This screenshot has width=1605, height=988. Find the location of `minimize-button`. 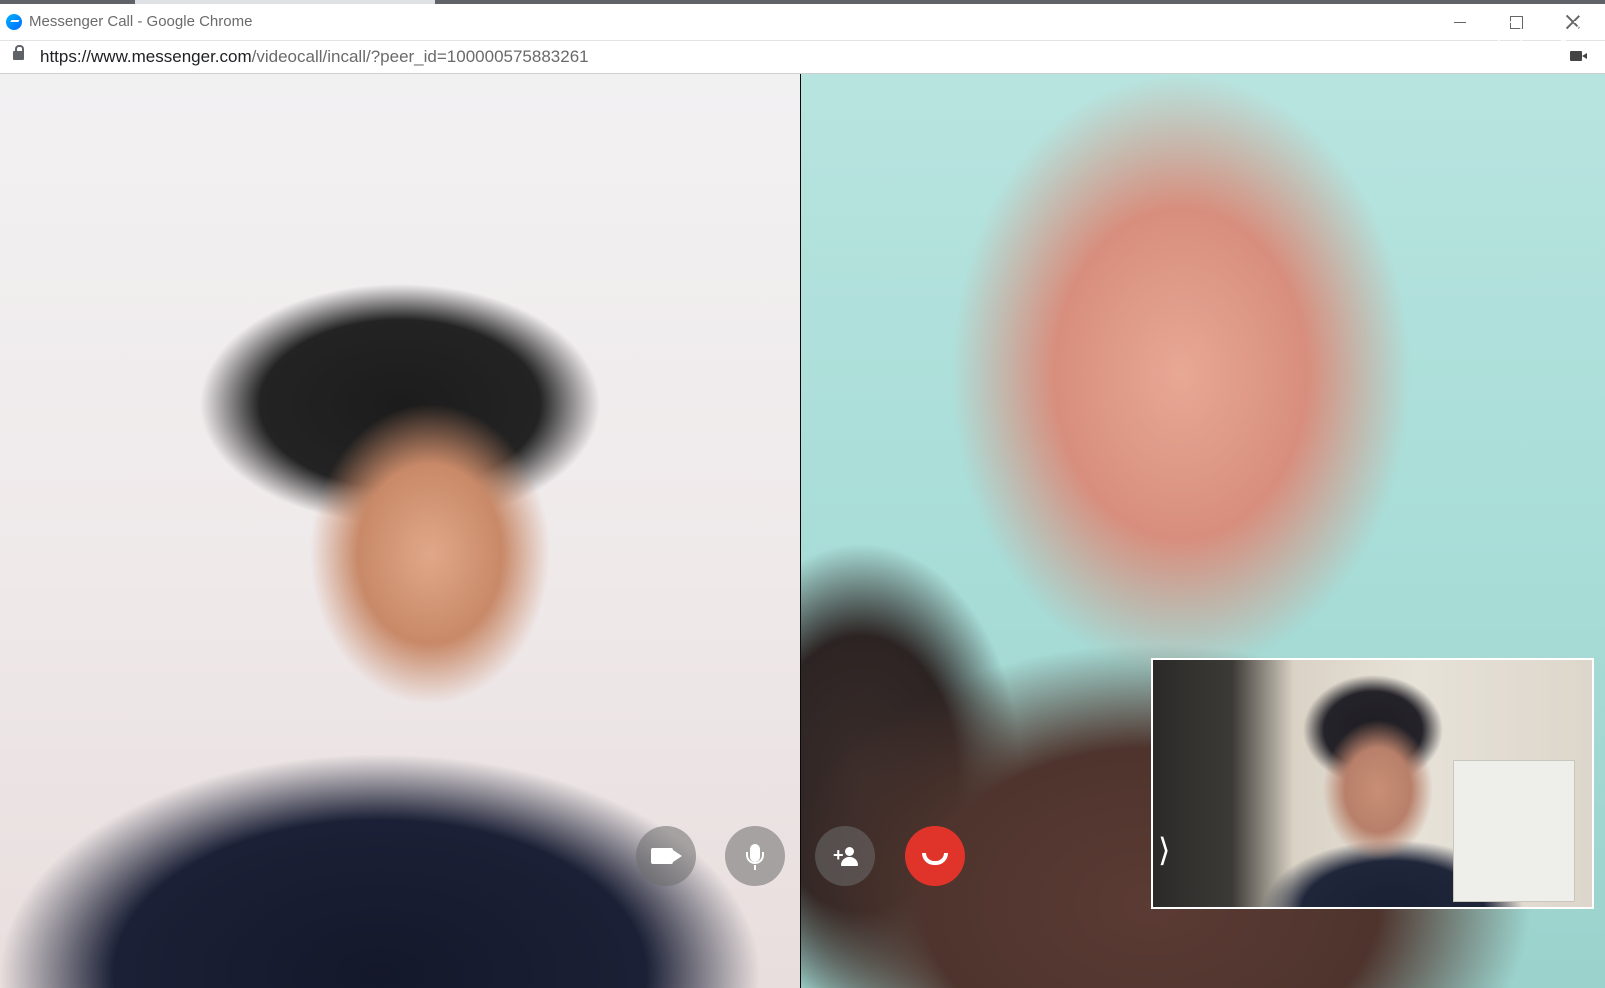

minimize-button is located at coordinates (1460, 22).